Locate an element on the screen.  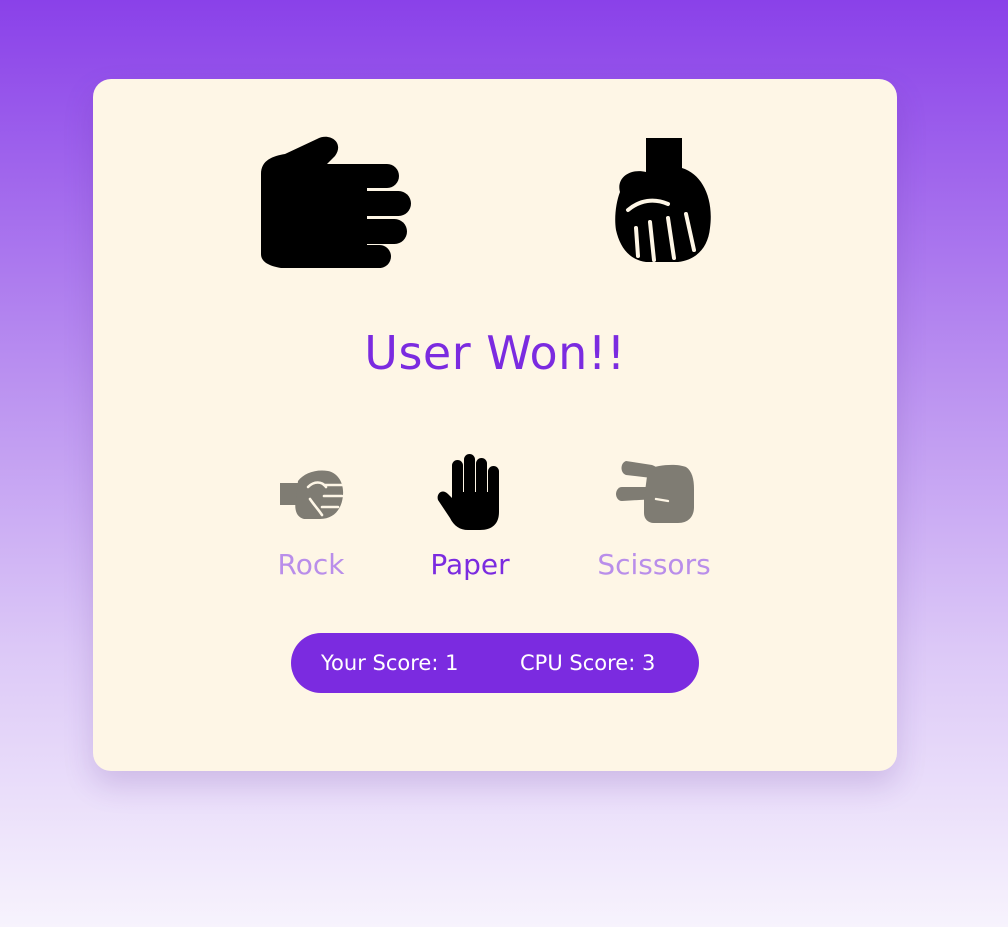
cpu-score: CPU Score: 3 is located at coordinates (588, 663).